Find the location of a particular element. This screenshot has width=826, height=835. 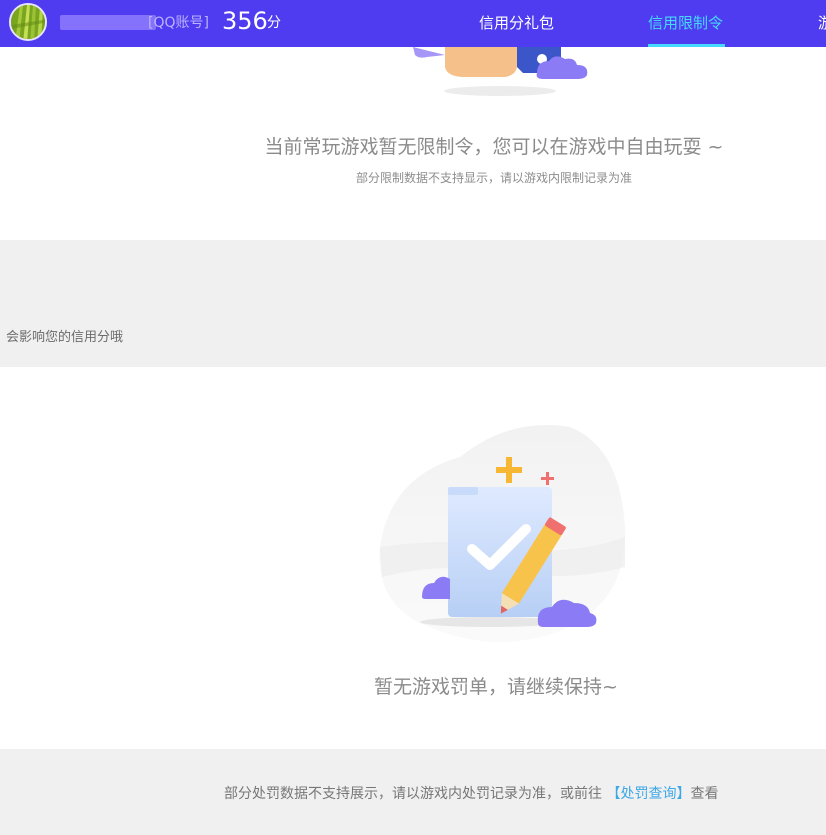

avatar-image is located at coordinates (28, 22).